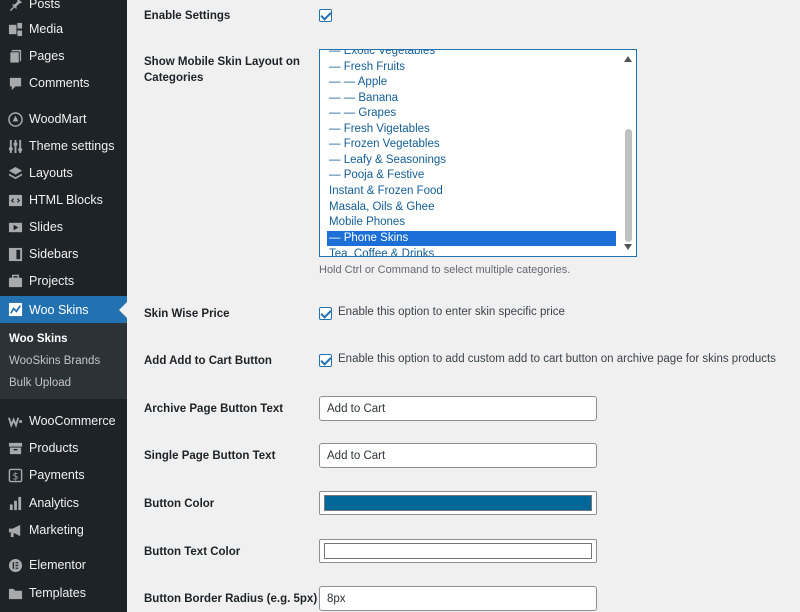  I want to click on scrollbar-thumb, so click(628, 185).